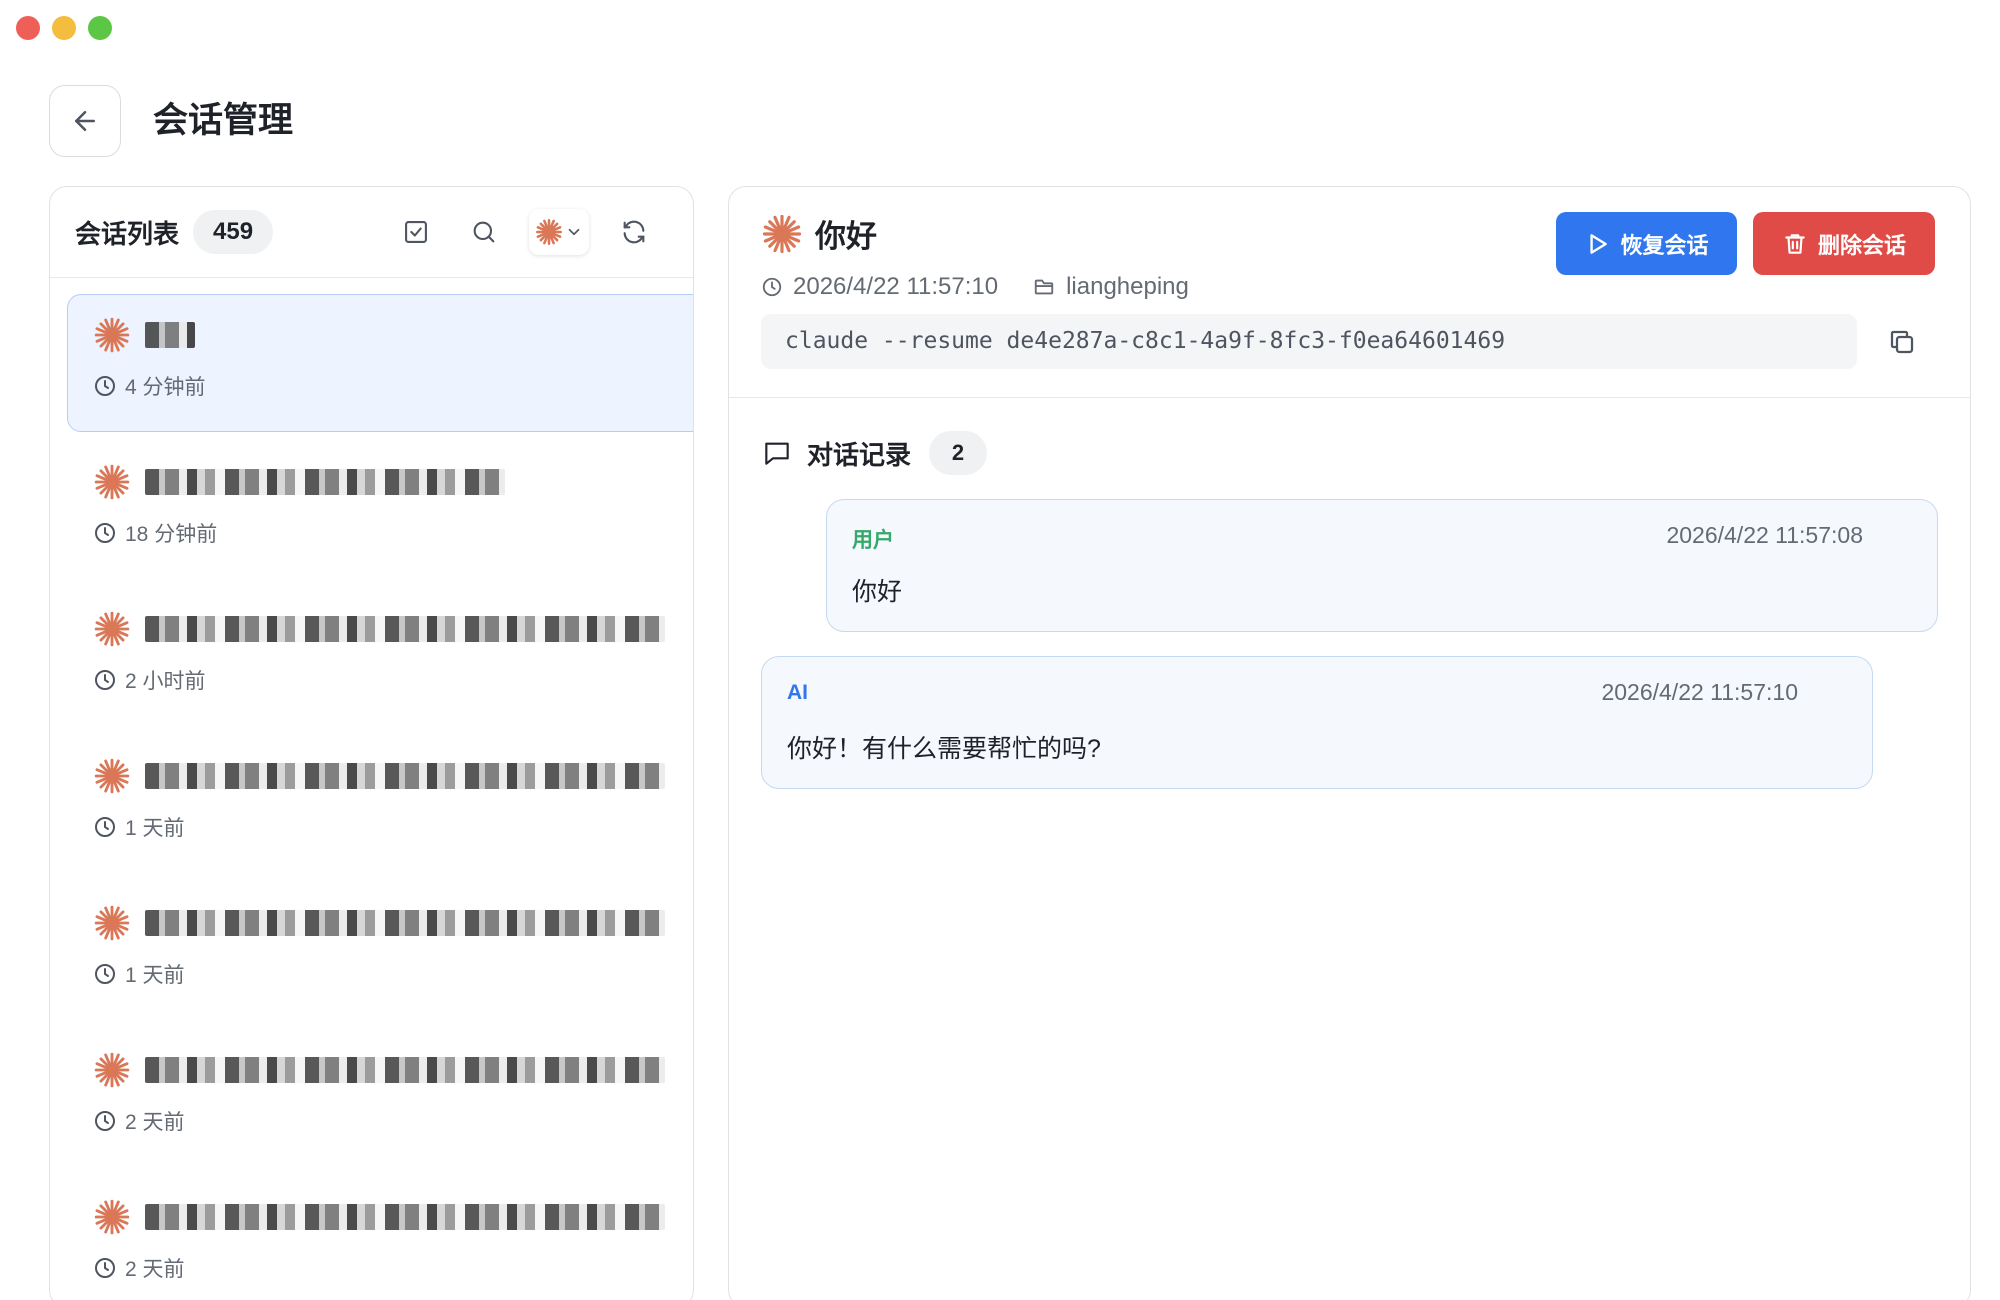 Image resolution: width=2000 pixels, height=1300 pixels. I want to click on session-time: 18 分钟前, so click(171, 534).